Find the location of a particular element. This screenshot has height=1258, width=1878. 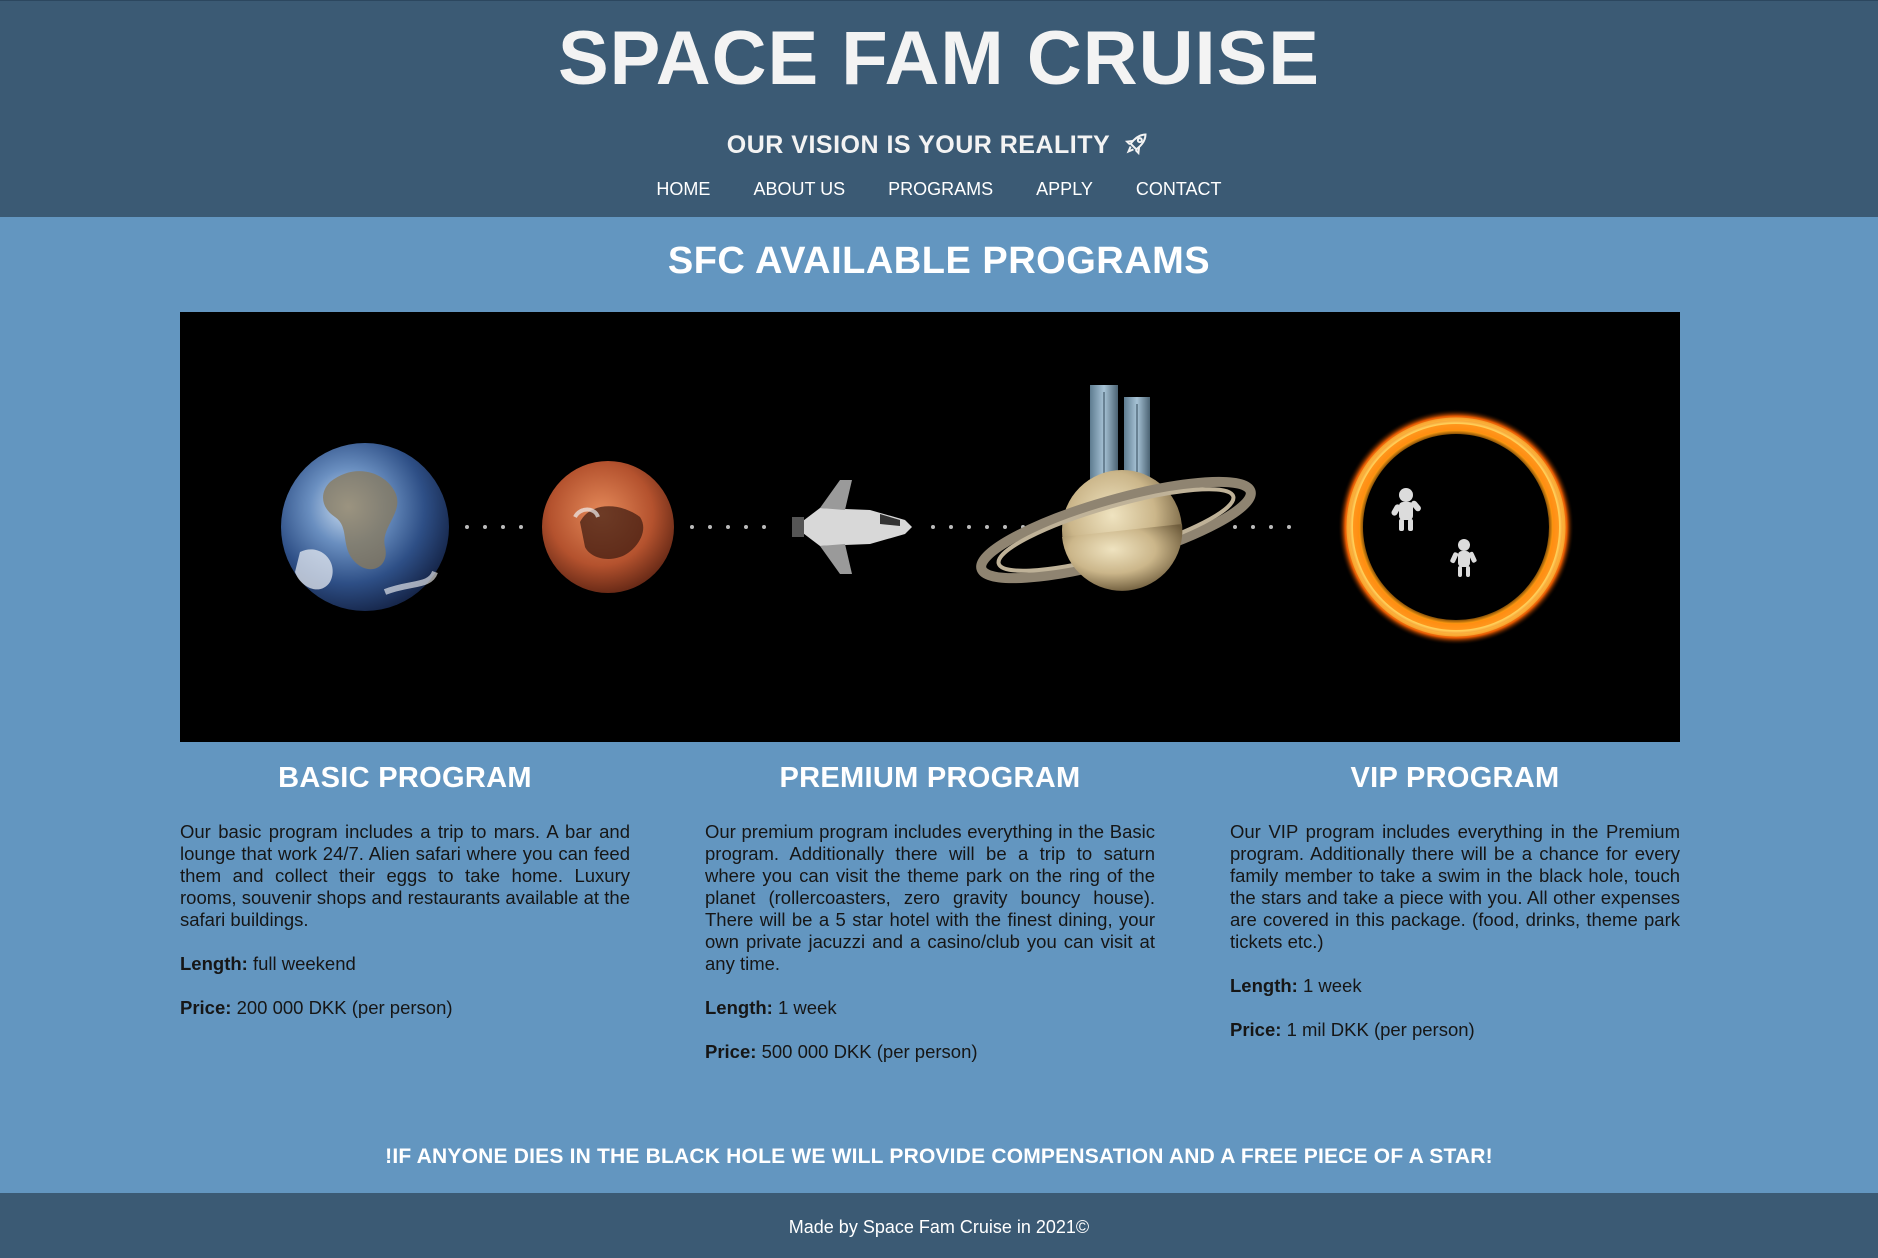

saturn-image is located at coordinates (1116, 488).